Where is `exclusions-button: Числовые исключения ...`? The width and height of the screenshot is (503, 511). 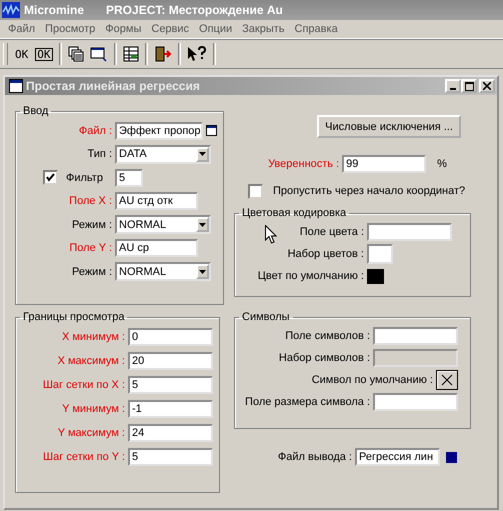
exclusions-button: Числовые исключения ... is located at coordinates (389, 126).